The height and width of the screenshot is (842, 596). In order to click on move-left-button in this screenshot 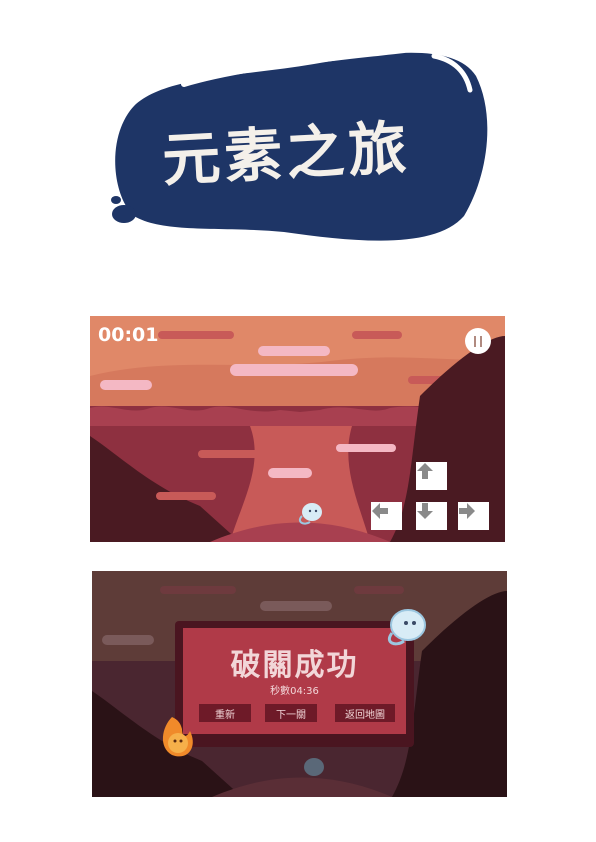, I will do `click(386, 516)`.